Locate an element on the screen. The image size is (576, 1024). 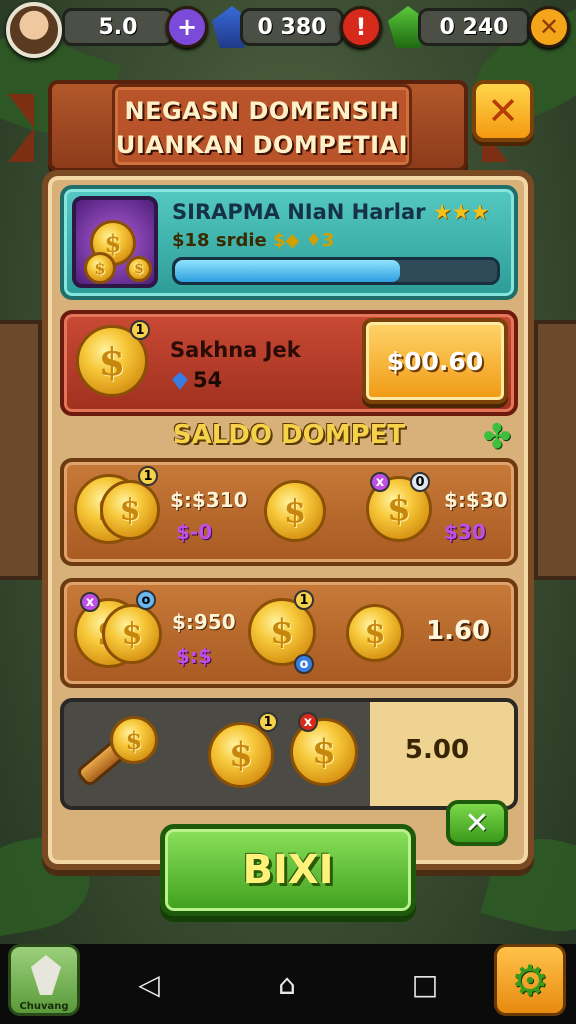
gems-value: 0 380 is located at coordinates (292, 27).